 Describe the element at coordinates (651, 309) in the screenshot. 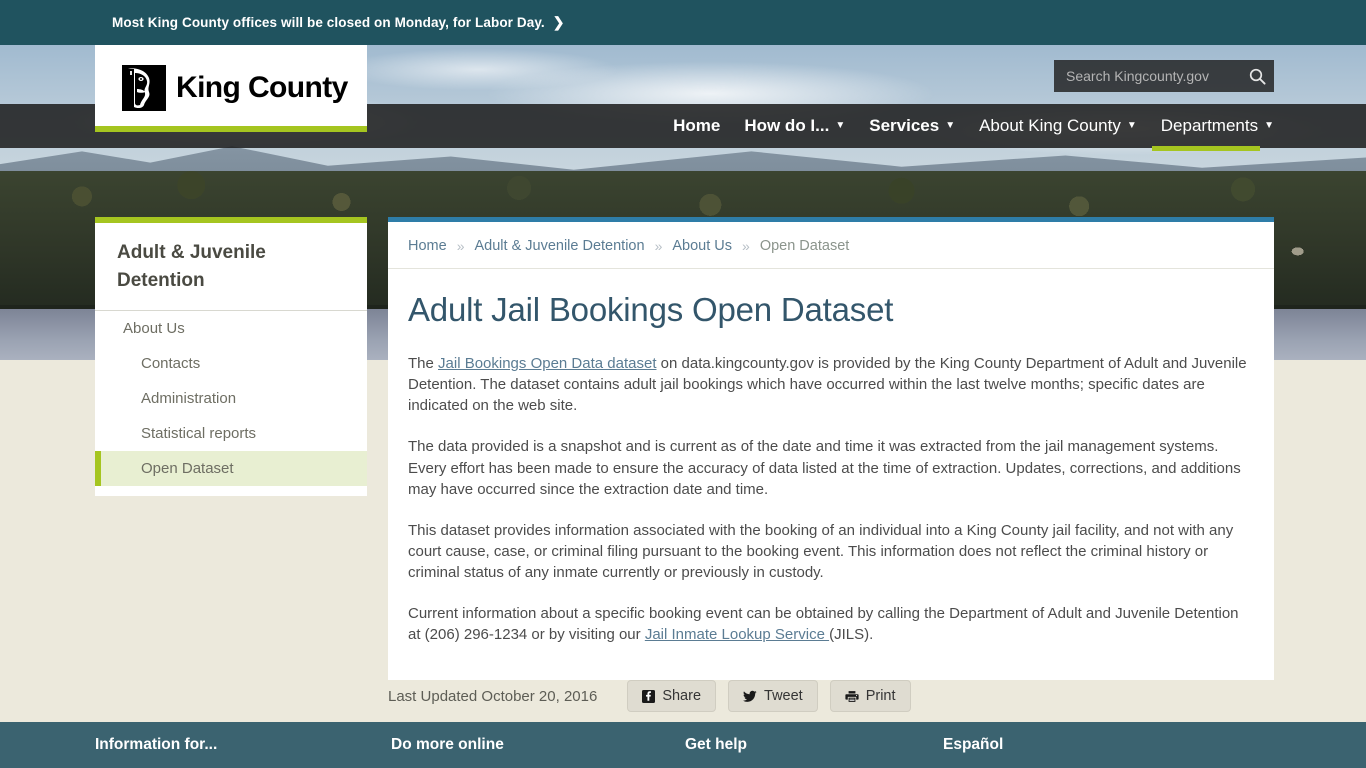

I see `page-title: Adult Jail Bookings Open Dataset` at that location.